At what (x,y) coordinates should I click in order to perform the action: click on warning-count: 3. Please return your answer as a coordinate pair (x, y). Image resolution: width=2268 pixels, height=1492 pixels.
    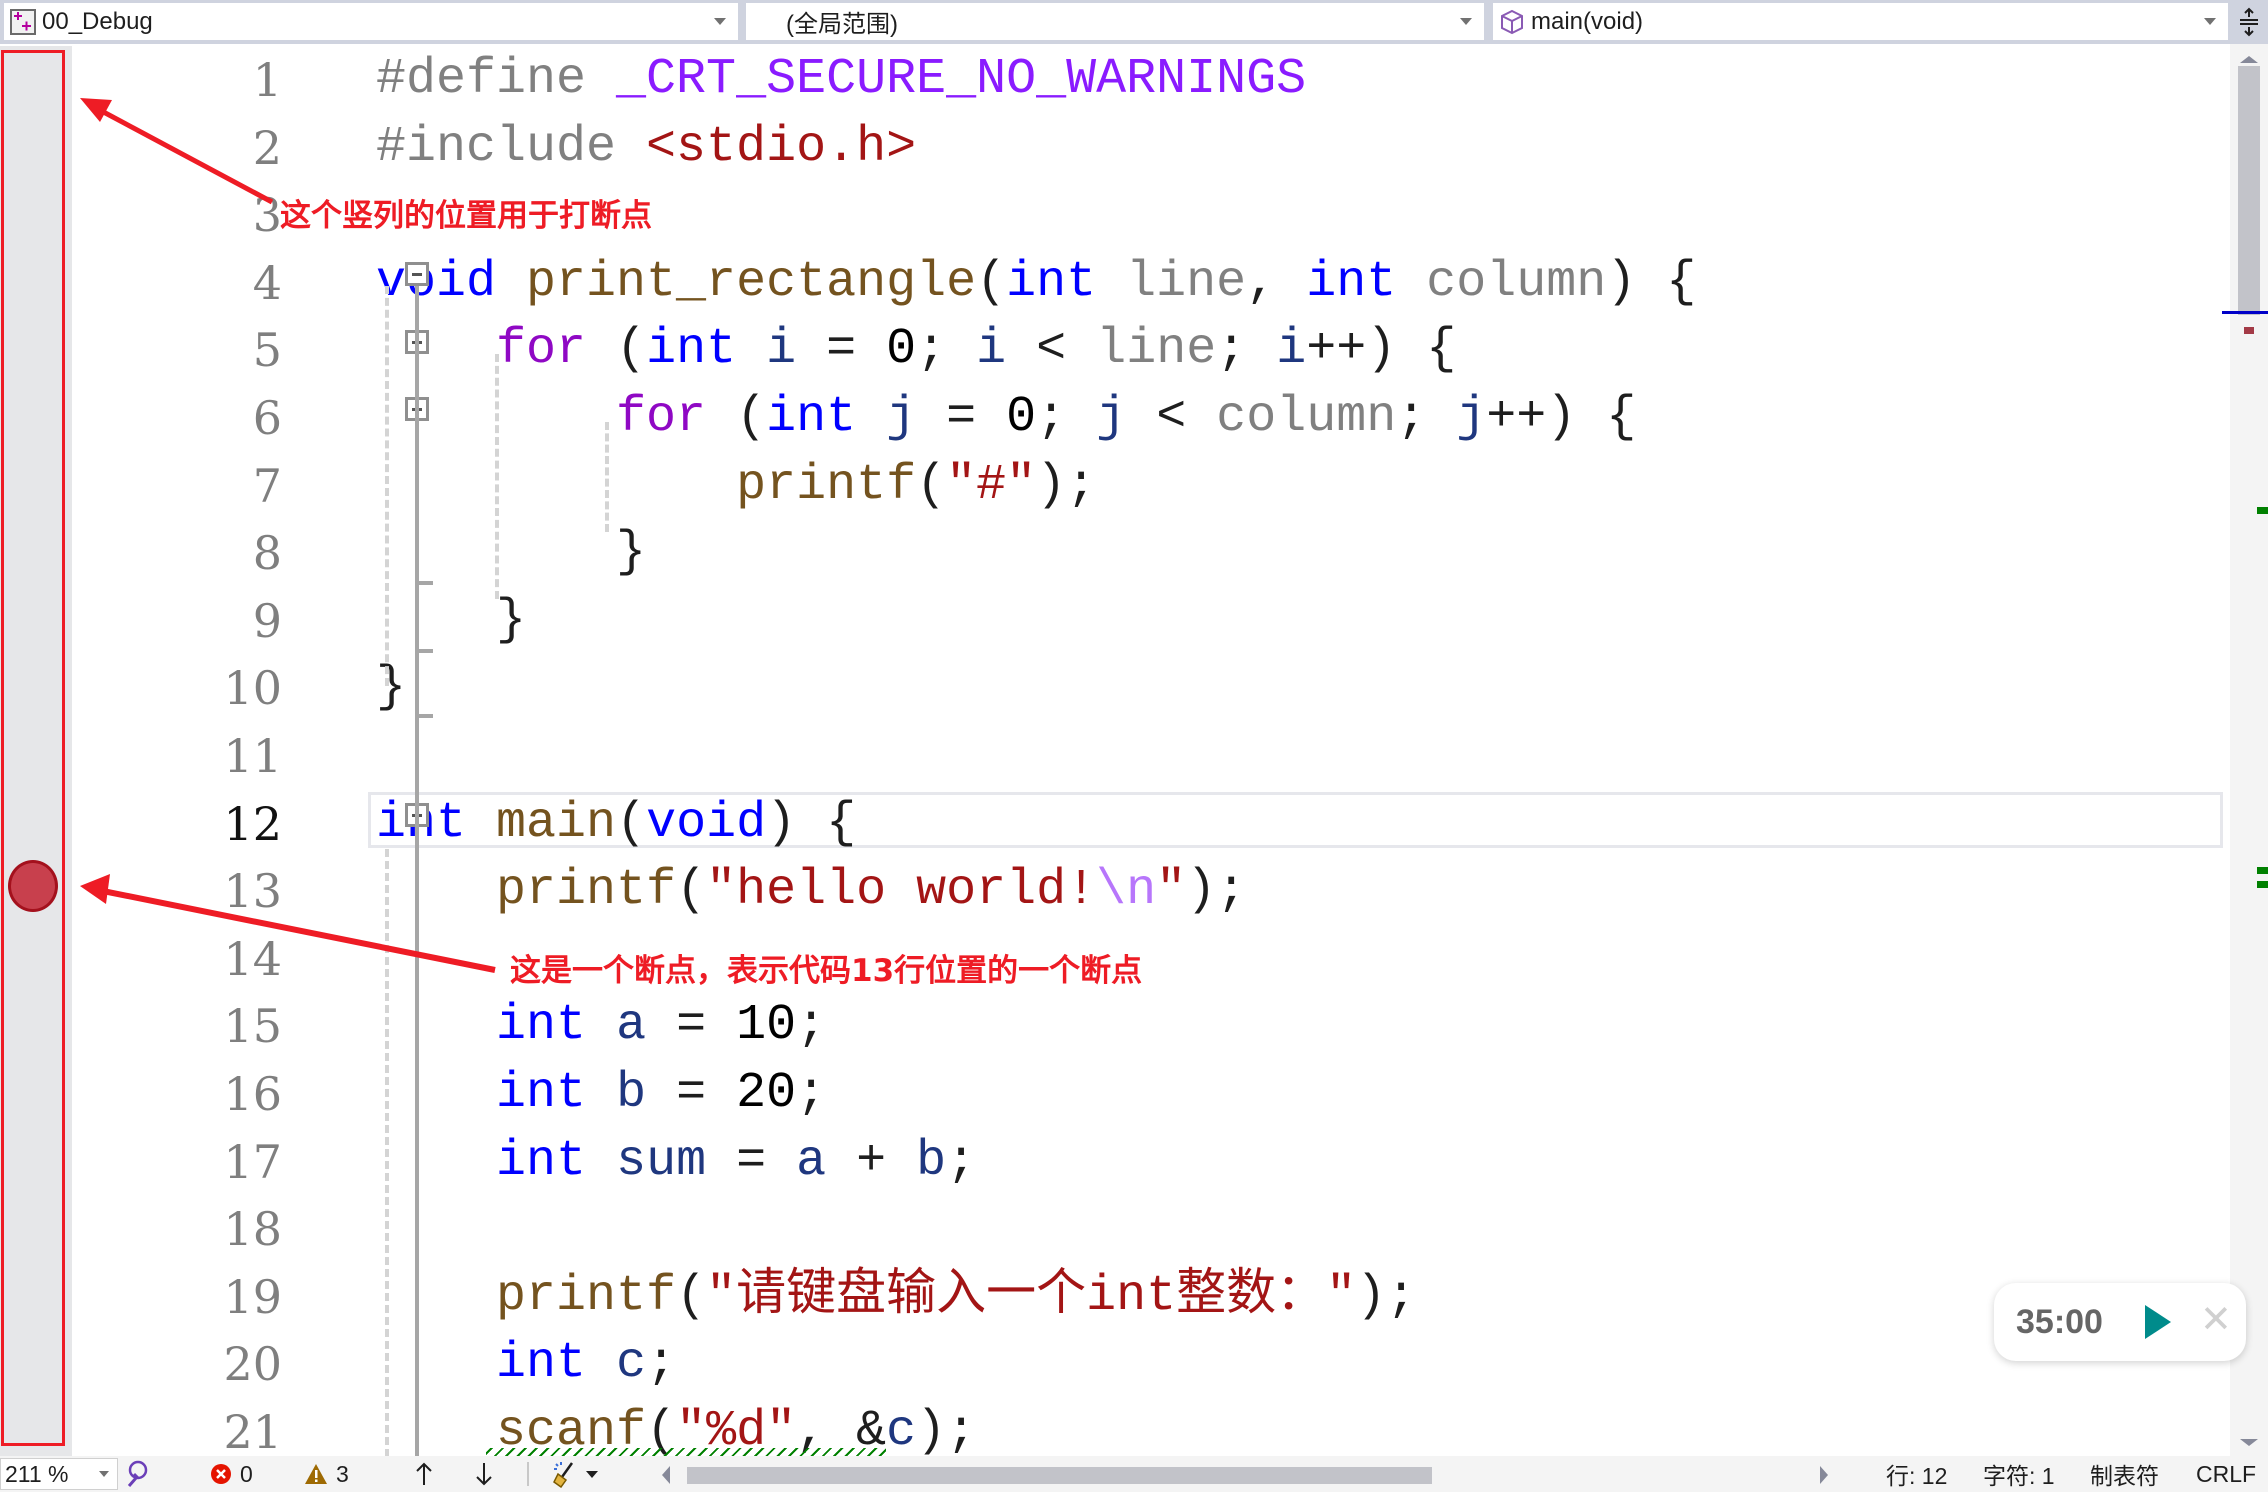
    Looking at the image, I should click on (342, 1473).